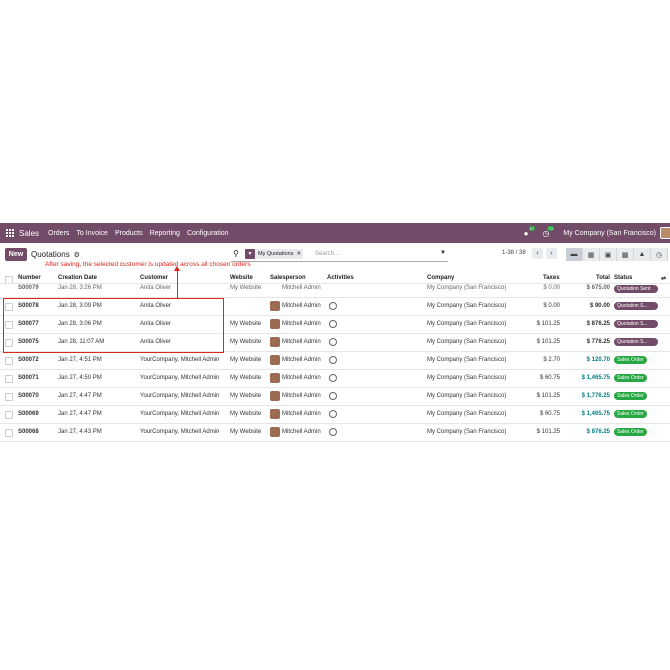  Describe the element at coordinates (609, 233) in the screenshot. I see `company-switcher: My Company (San Francisco)` at that location.